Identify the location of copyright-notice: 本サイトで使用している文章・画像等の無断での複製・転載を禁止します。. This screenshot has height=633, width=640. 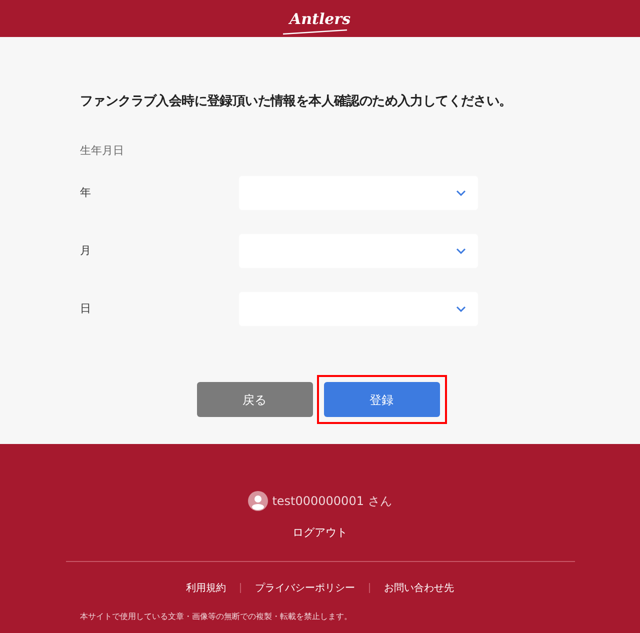
(216, 616).